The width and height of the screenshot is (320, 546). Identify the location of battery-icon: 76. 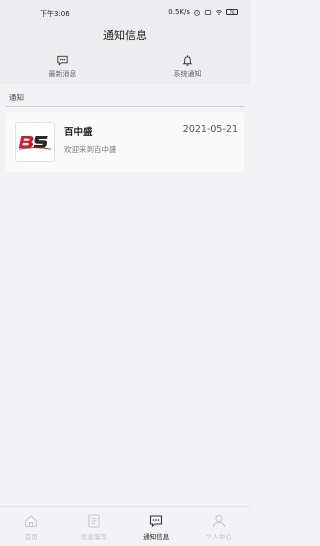
(232, 12).